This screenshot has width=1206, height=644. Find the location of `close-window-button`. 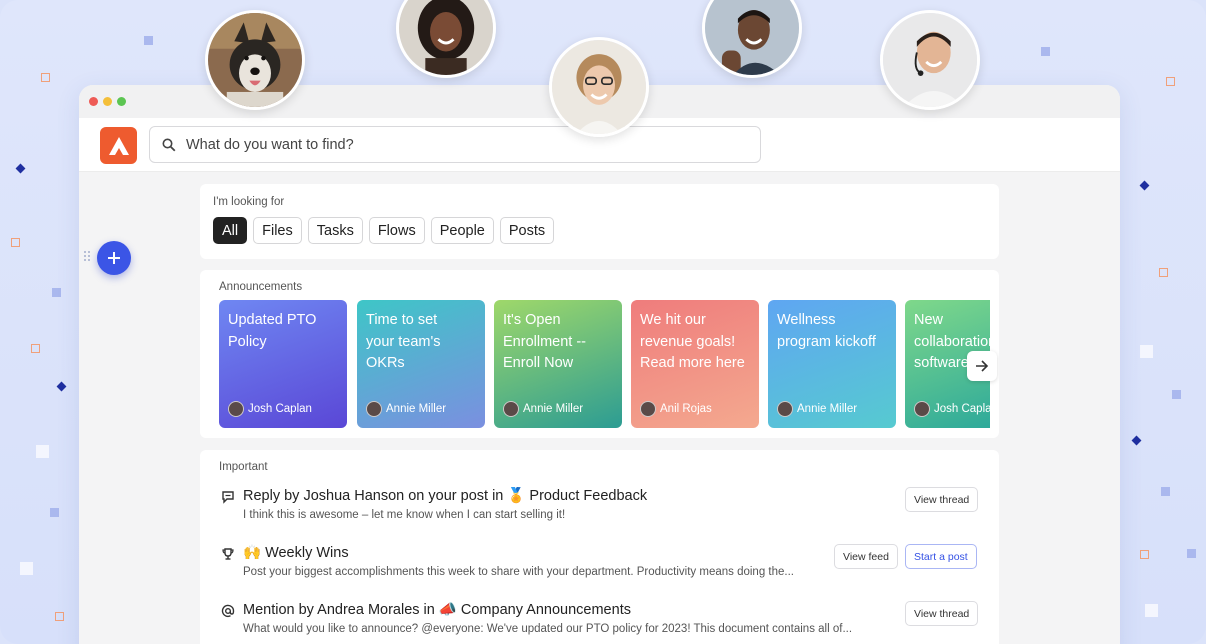

close-window-button is located at coordinates (93, 101).